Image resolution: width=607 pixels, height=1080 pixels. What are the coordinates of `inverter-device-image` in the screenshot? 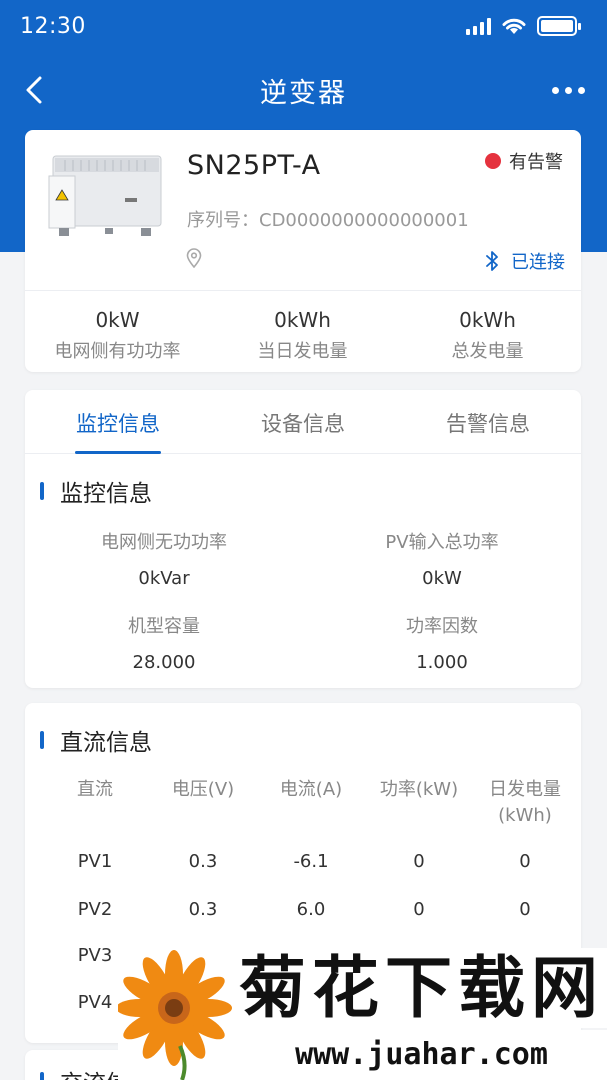 It's located at (105, 195).